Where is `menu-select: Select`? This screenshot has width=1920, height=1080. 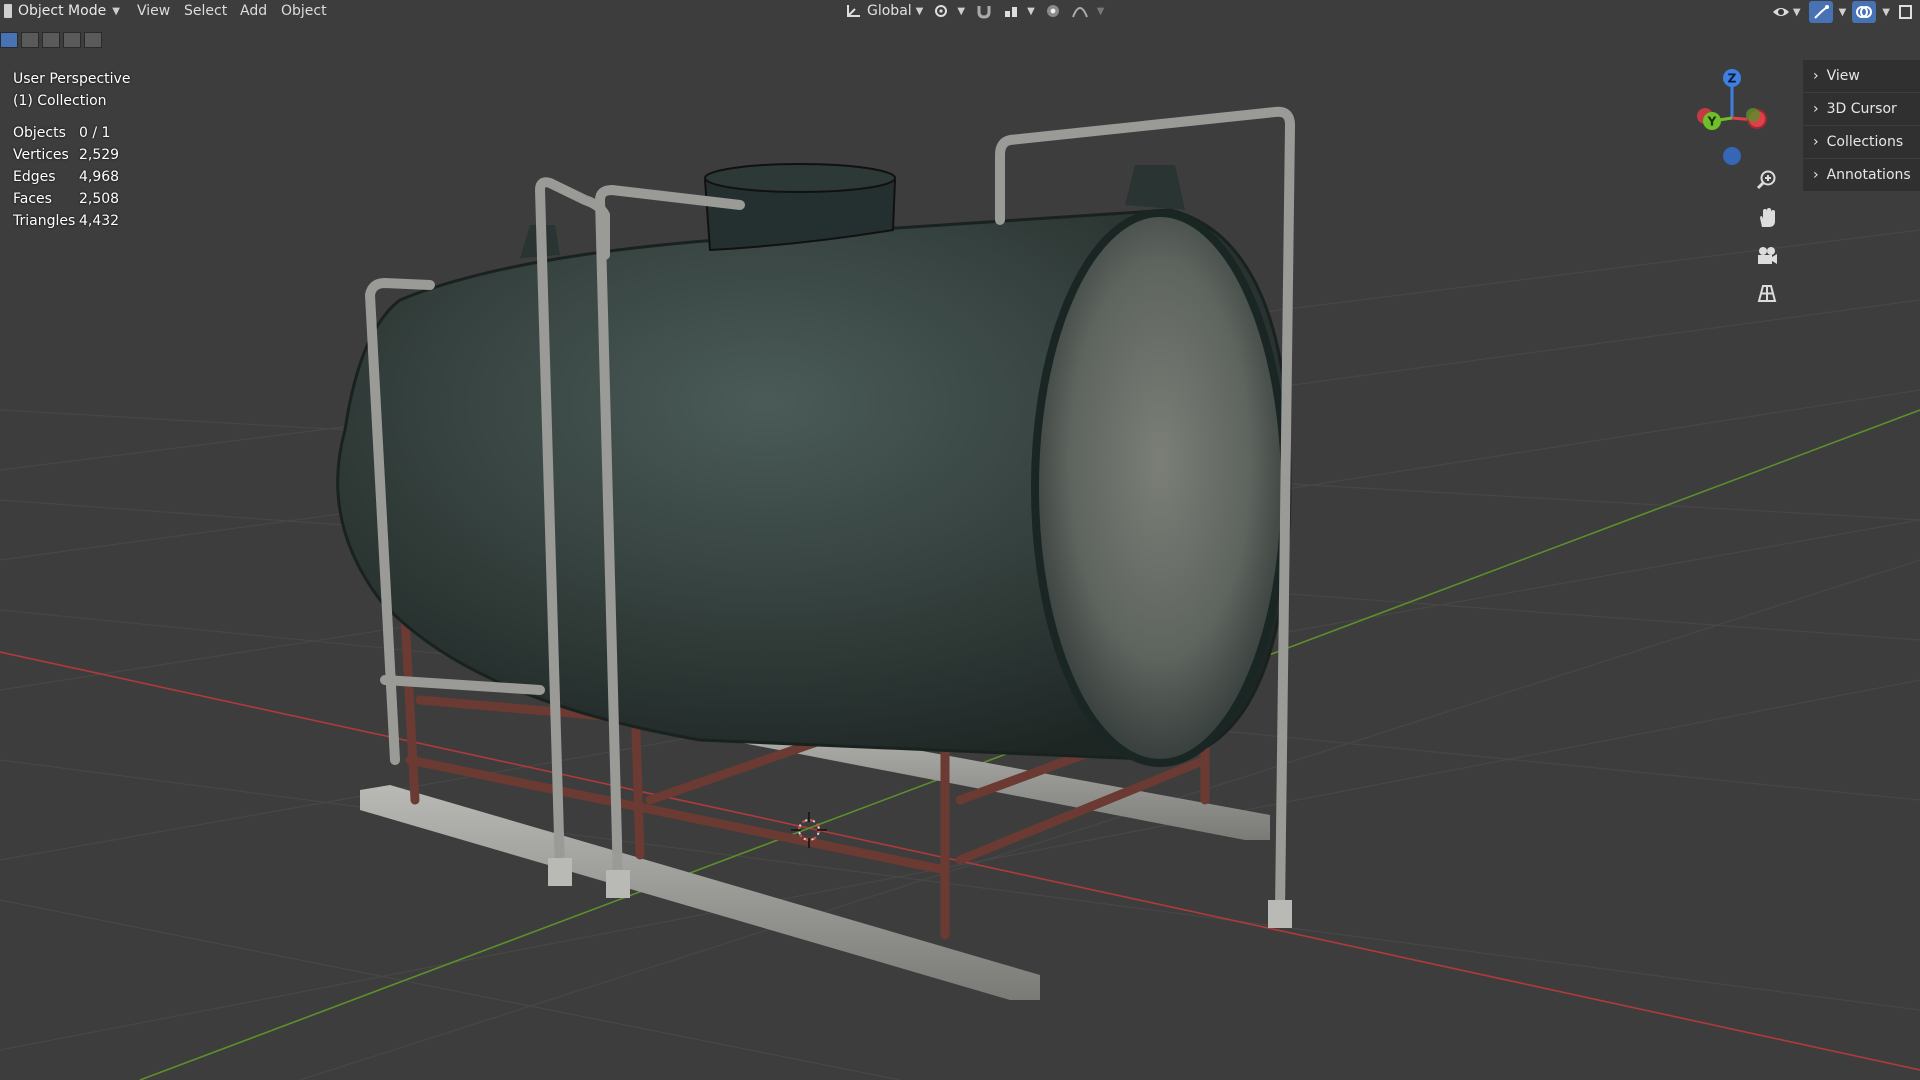
menu-select: Select is located at coordinates (205, 11).